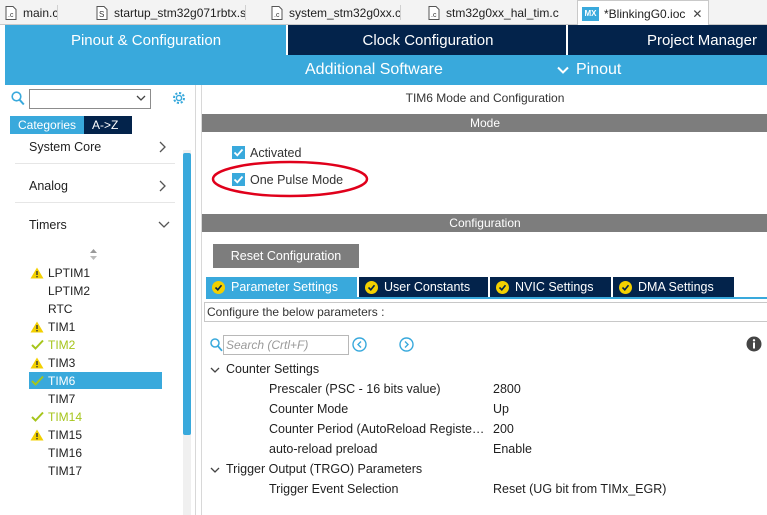 The height and width of the screenshot is (515, 767). Describe the element at coordinates (579, 489) in the screenshot. I see `param-trigger-event-value: Reset (UG bit from TIMx_EGR)` at that location.